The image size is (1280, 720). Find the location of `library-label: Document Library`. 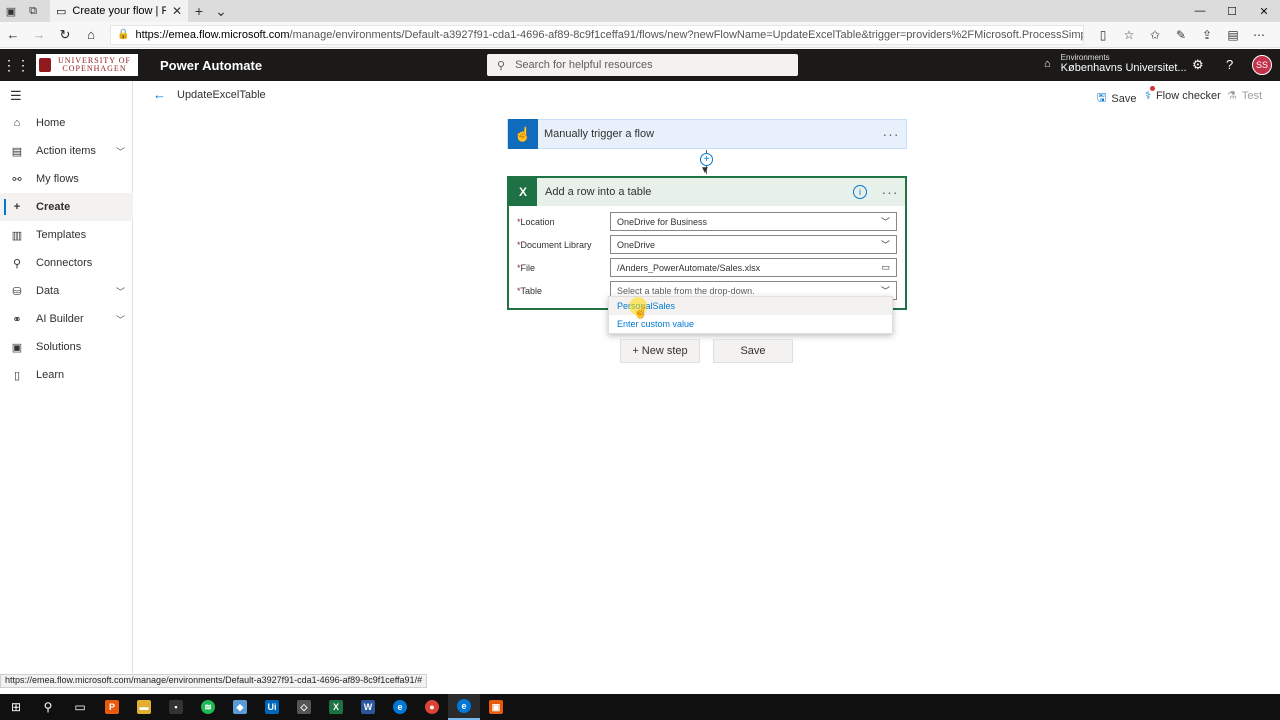

library-label: Document Library is located at coordinates (556, 244).